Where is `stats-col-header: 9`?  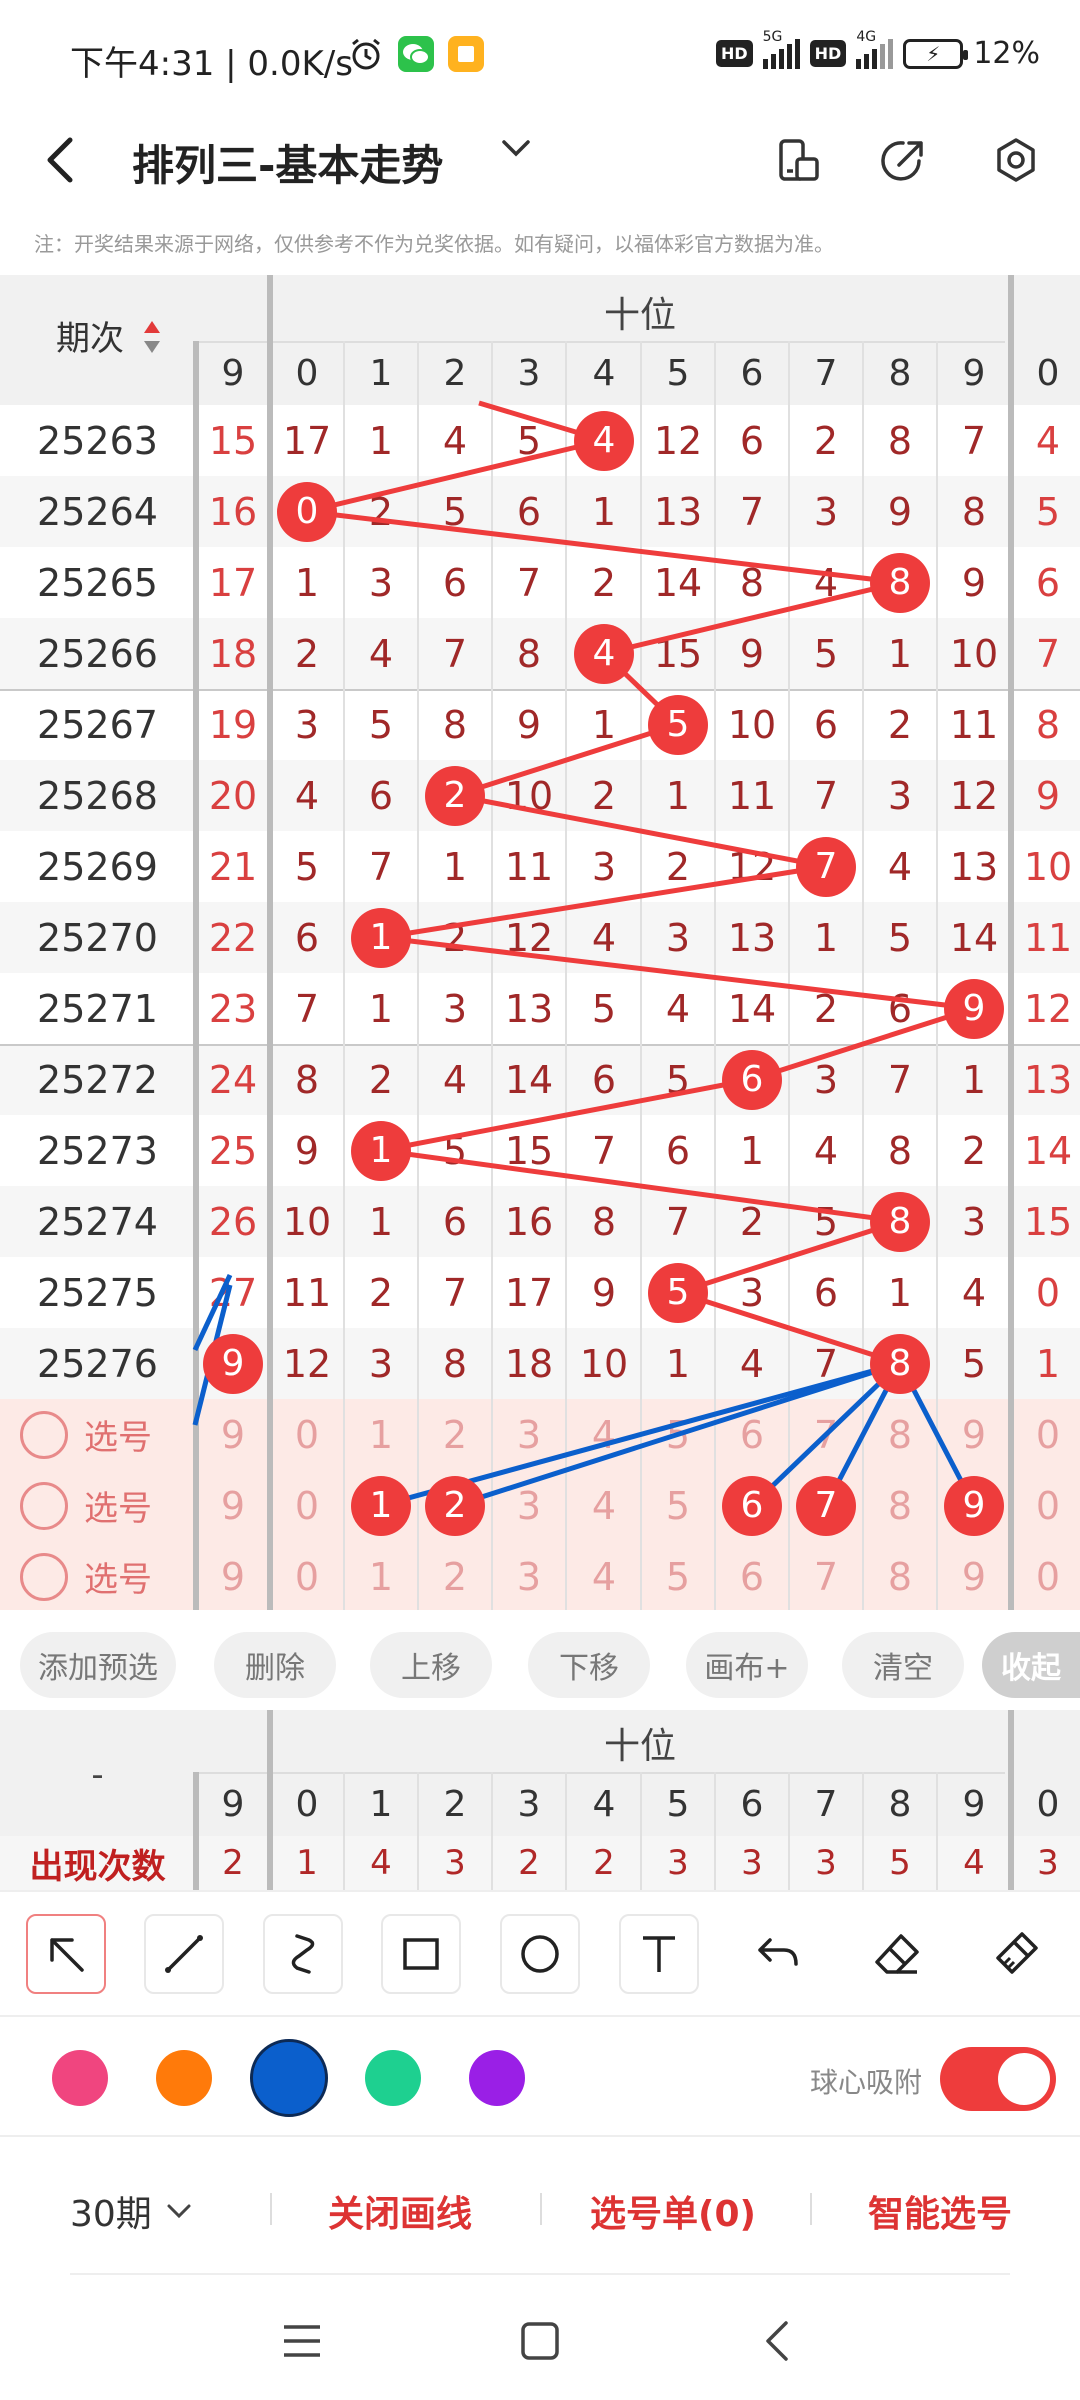 stats-col-header: 9 is located at coordinates (974, 1804).